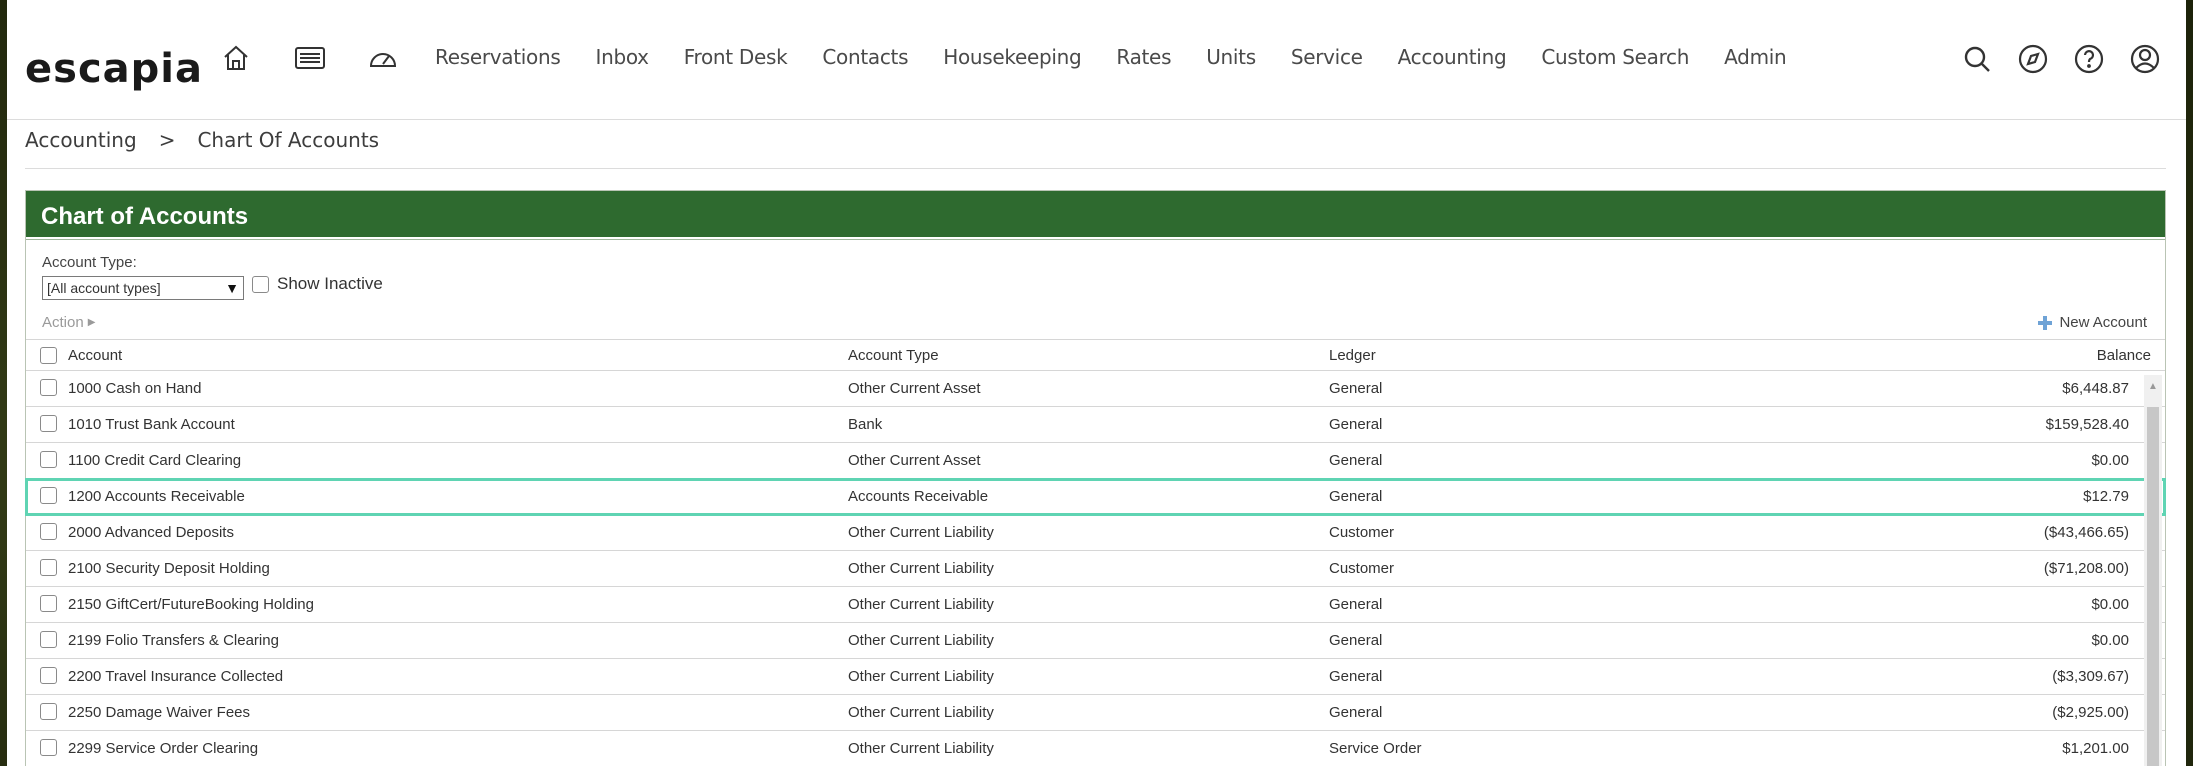 The width and height of the screenshot is (2193, 766). What do you see at coordinates (156, 496) in the screenshot?
I see `cell-account: 1200 Accounts Receivable` at bounding box center [156, 496].